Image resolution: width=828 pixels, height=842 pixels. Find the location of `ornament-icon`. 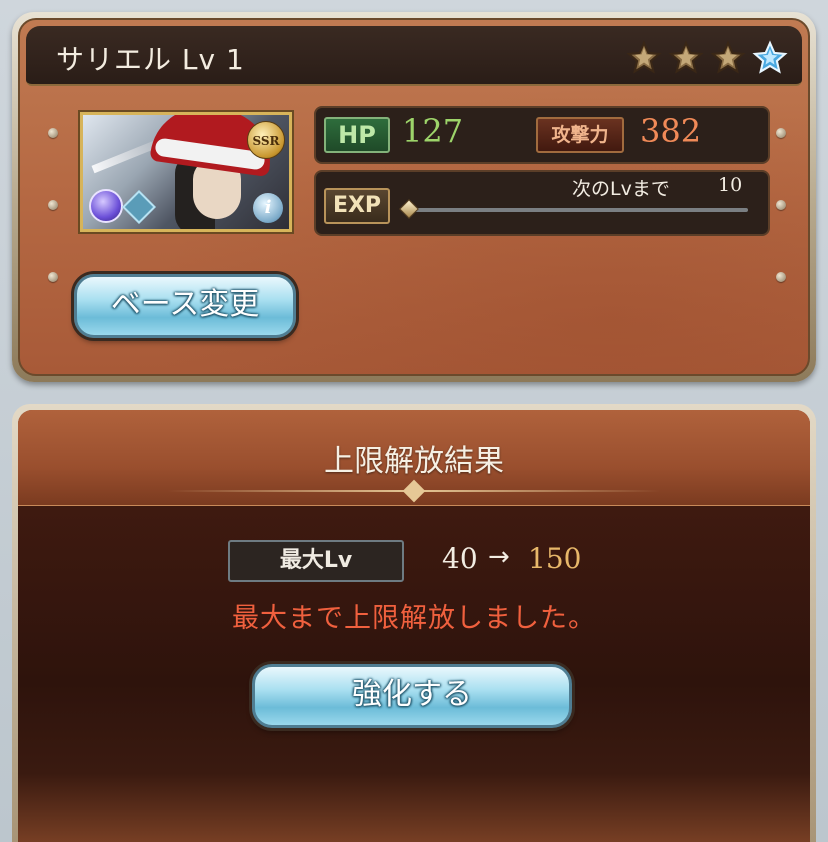

ornament-icon is located at coordinates (414, 491).